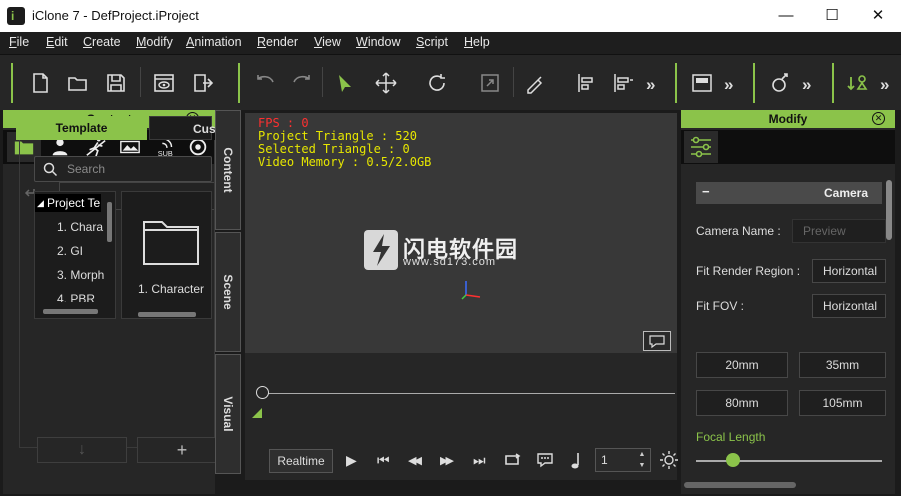  I want to click on search-input: Search, so click(123, 169).